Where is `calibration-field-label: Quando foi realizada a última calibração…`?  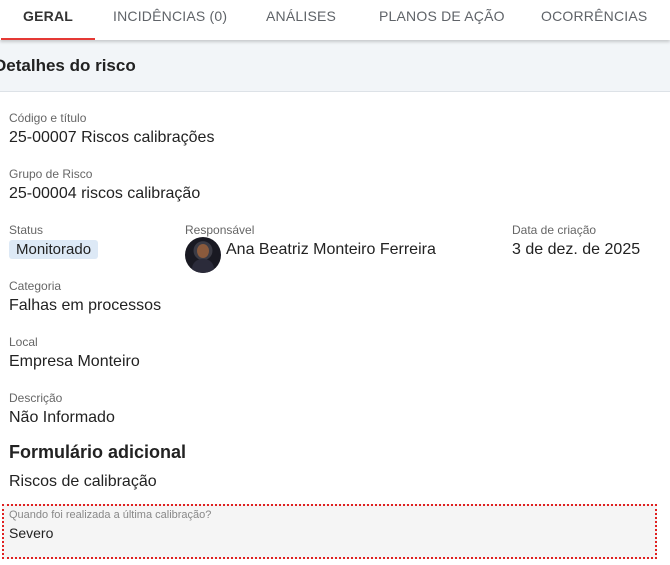 calibration-field-label: Quando foi realizada a última calibração… is located at coordinates (110, 515).